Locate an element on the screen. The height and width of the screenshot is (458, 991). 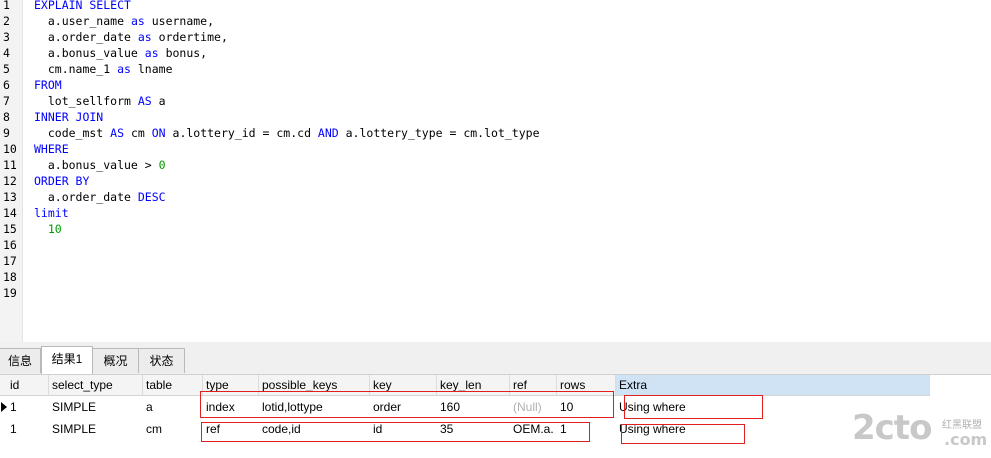
sql-text: a is located at coordinates (158, 101).